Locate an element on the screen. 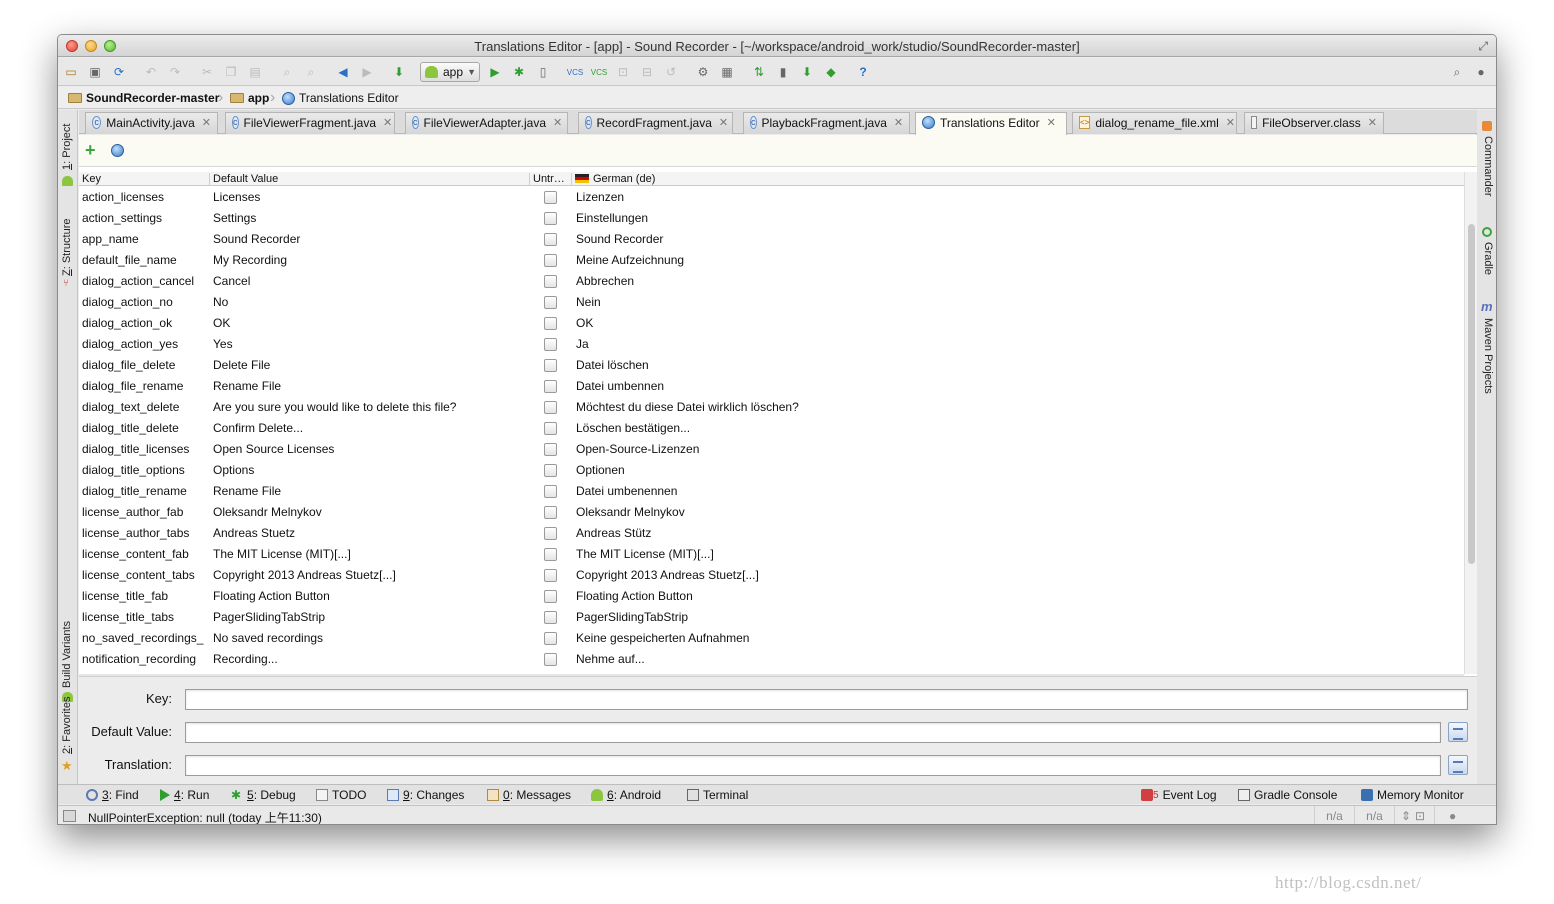  table-row: dialog_action_no No Nein is located at coordinates (771, 302).